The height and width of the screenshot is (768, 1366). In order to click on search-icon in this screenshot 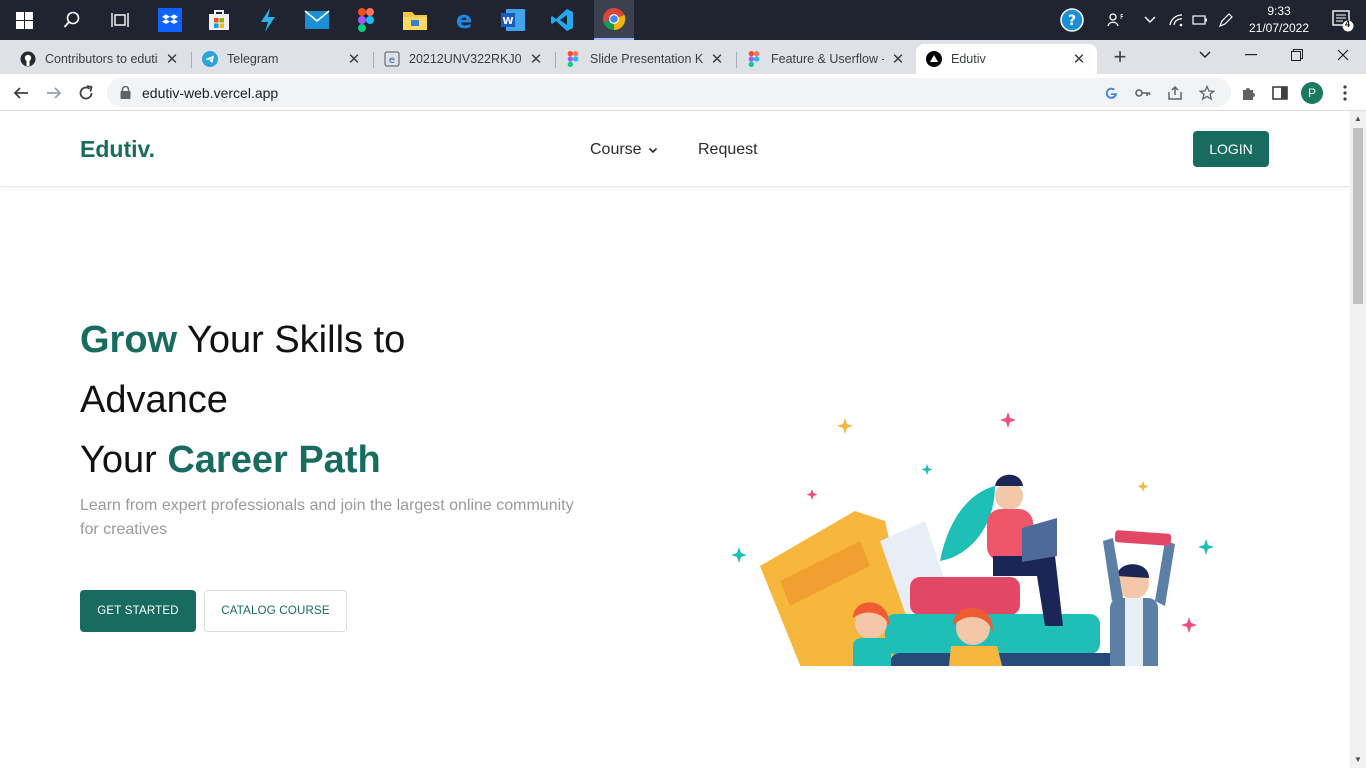, I will do `click(72, 20)`.